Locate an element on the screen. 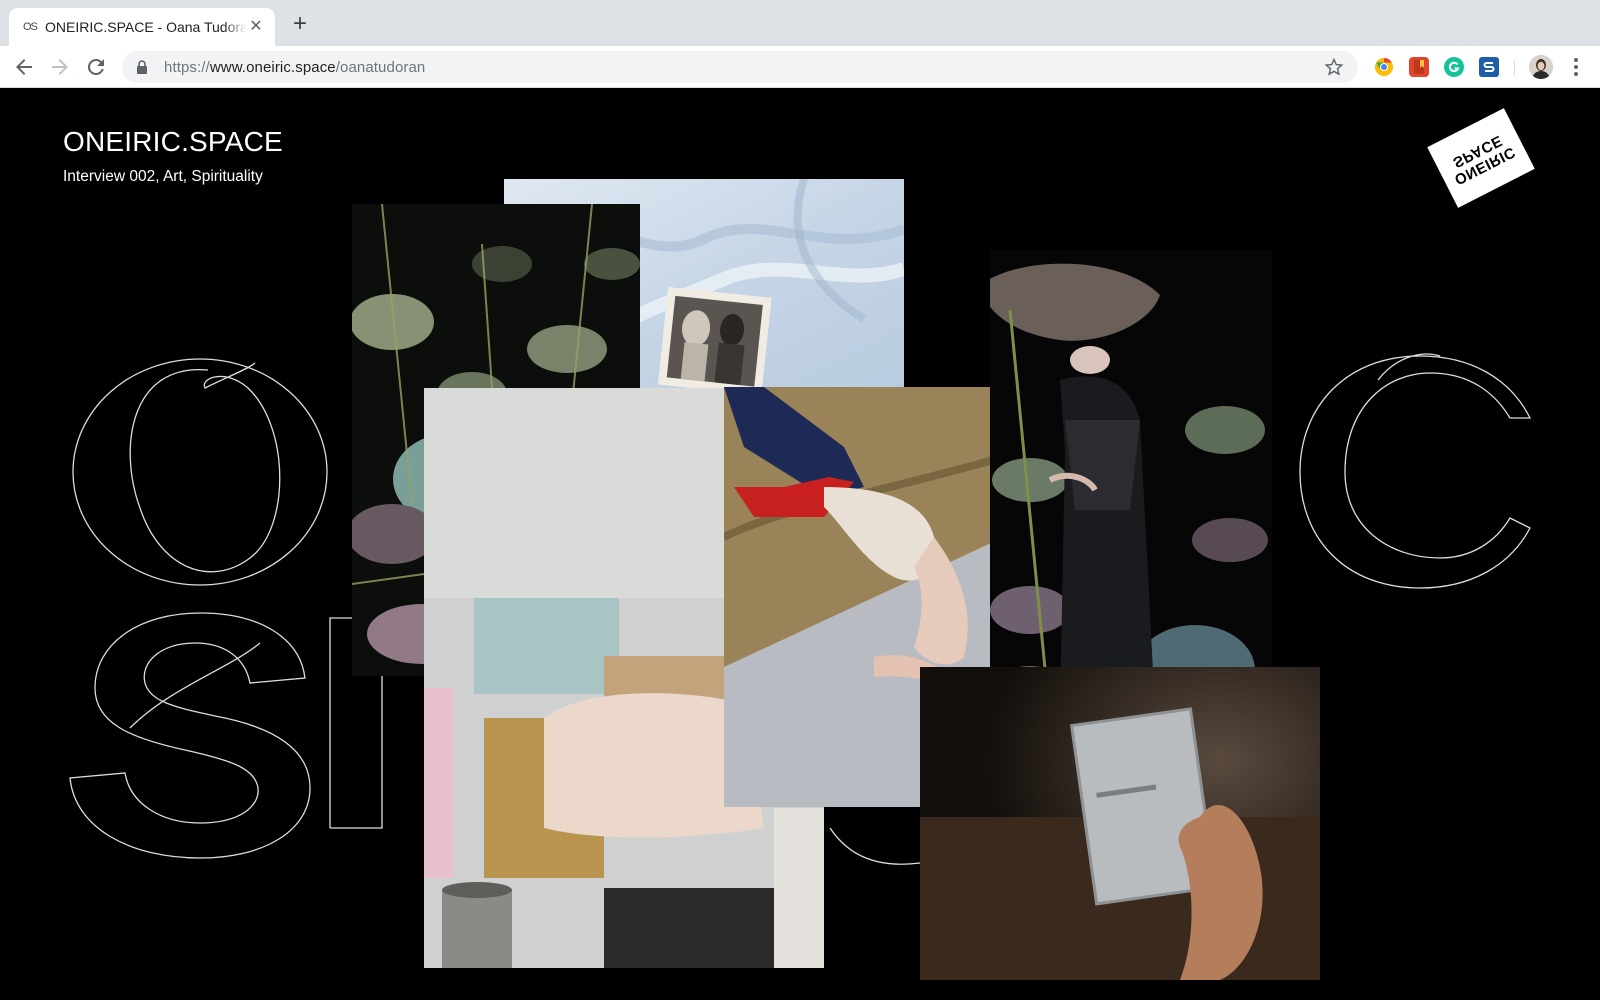 This screenshot has width=1600, height=1000. url-text: https://www.oneiric.space/oanatudoran is located at coordinates (295, 67).